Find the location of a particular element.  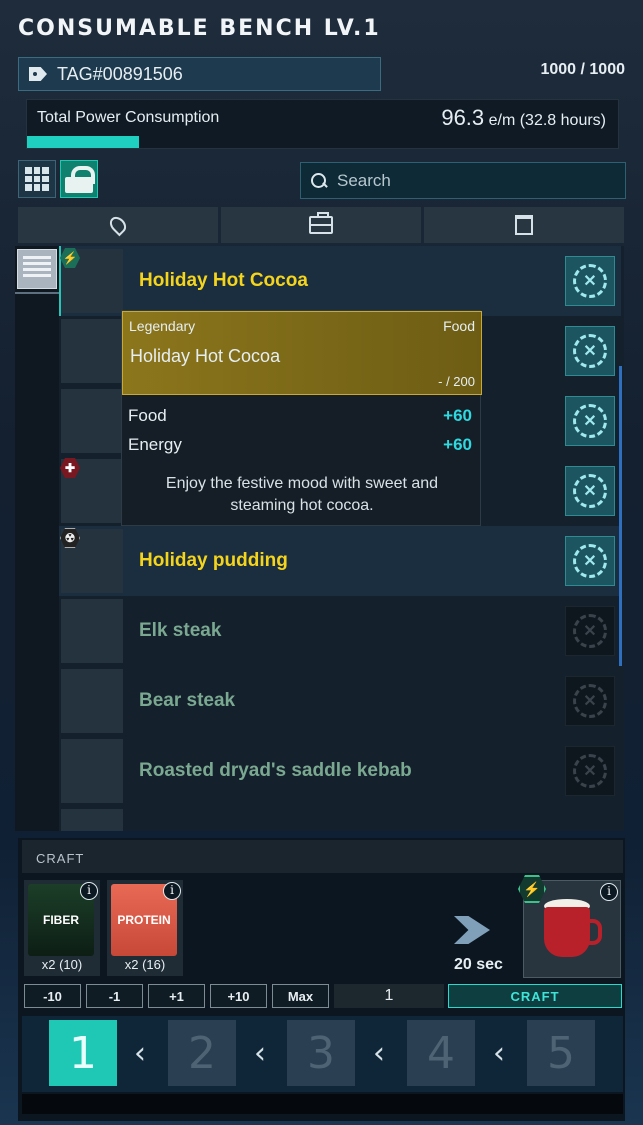

ingredient-qty: x2 (16) is located at coordinates (145, 964).